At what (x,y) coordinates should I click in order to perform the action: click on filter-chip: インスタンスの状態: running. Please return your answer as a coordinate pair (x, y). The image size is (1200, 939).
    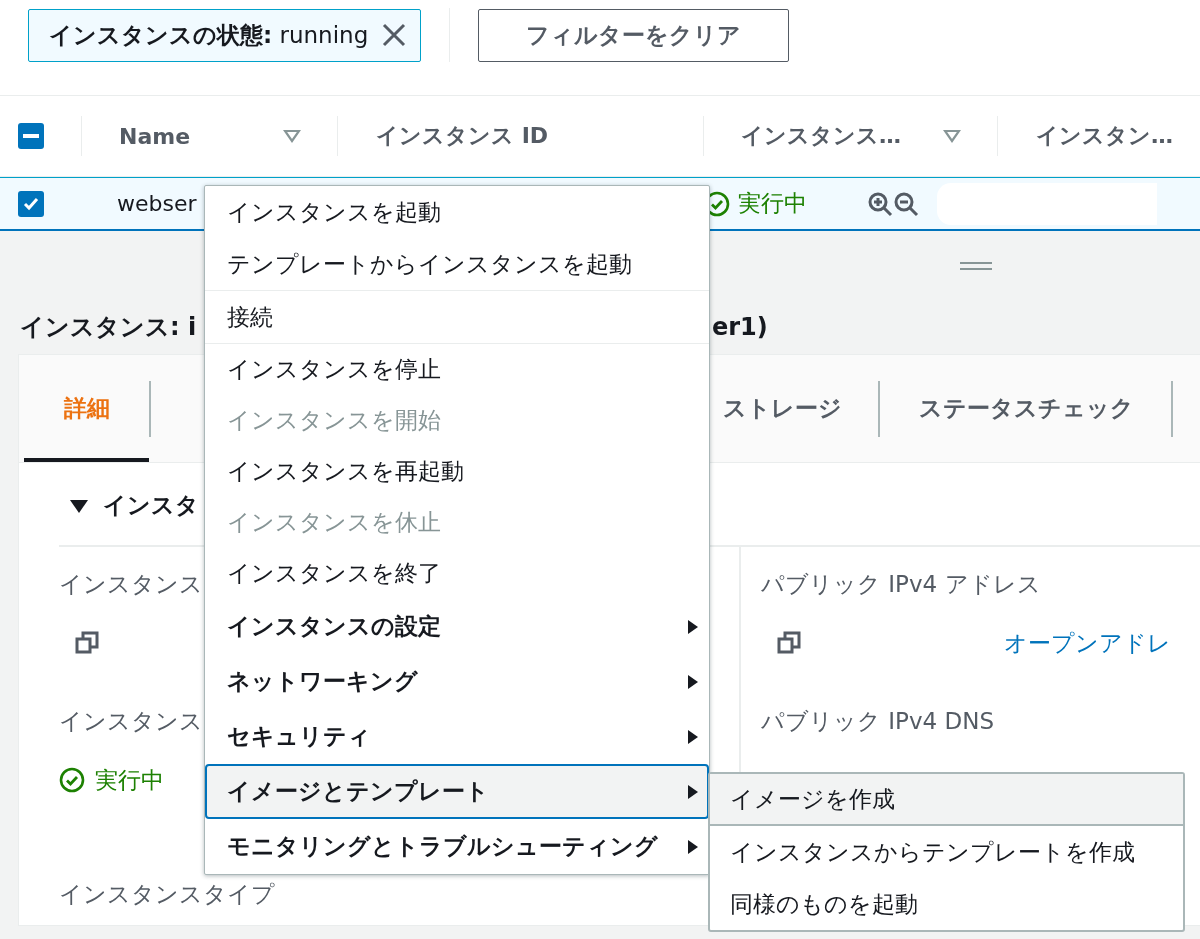
    Looking at the image, I should click on (225, 35).